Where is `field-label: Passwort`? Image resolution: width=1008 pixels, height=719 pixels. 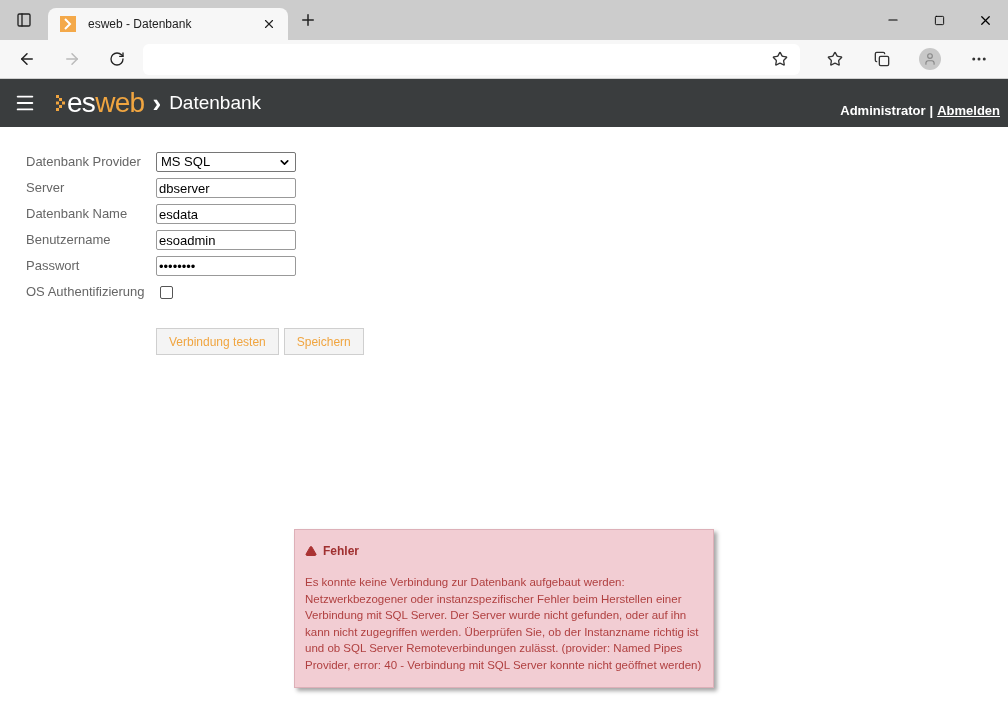 field-label: Passwort is located at coordinates (53, 266).